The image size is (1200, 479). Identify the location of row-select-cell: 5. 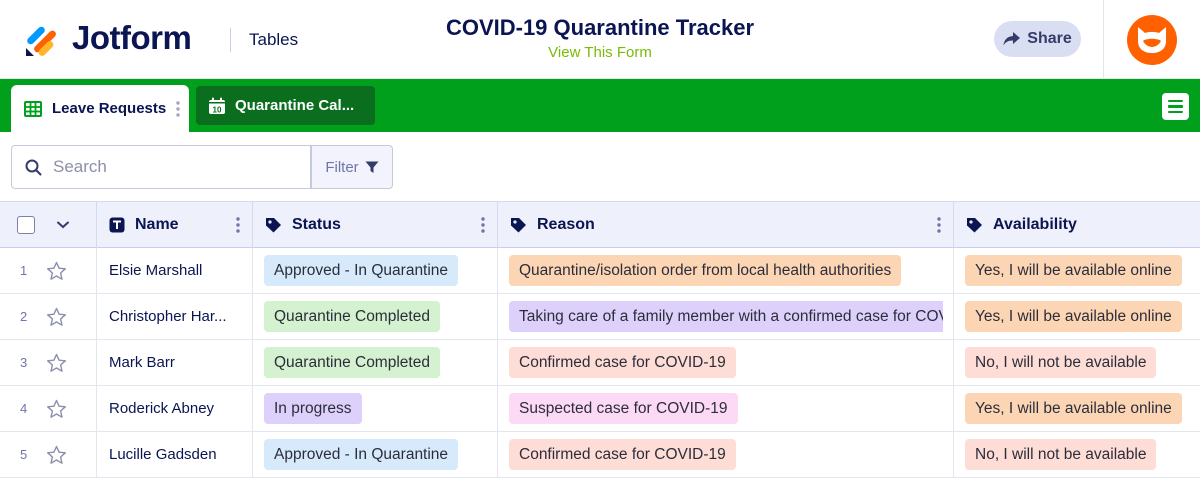
(48, 454).